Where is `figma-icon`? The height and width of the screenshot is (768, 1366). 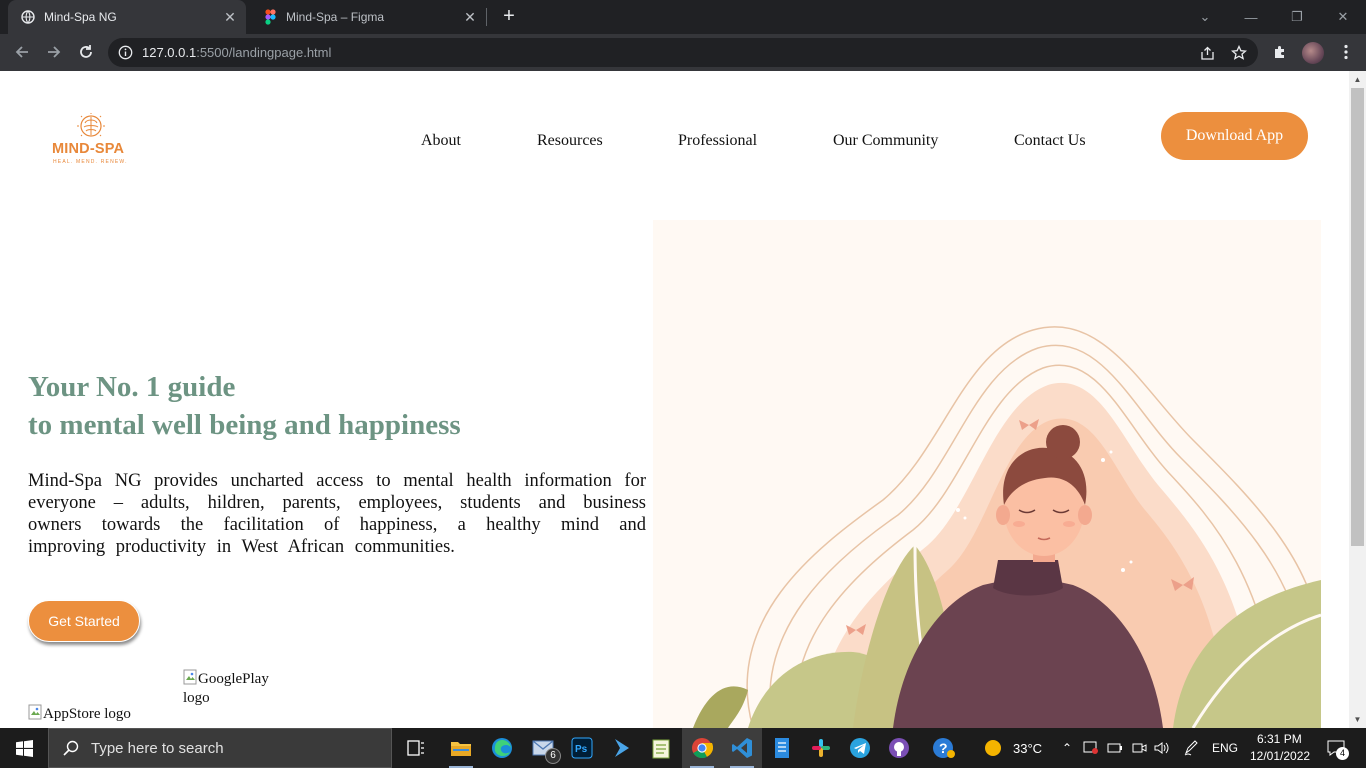 figma-icon is located at coordinates (270, 17).